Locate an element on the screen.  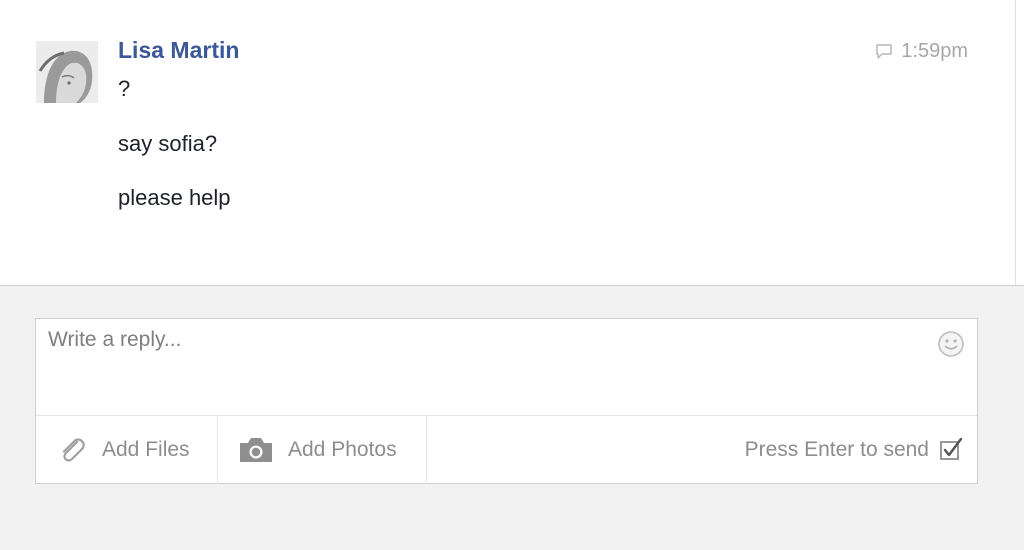
message-line: please help is located at coordinates (174, 197).